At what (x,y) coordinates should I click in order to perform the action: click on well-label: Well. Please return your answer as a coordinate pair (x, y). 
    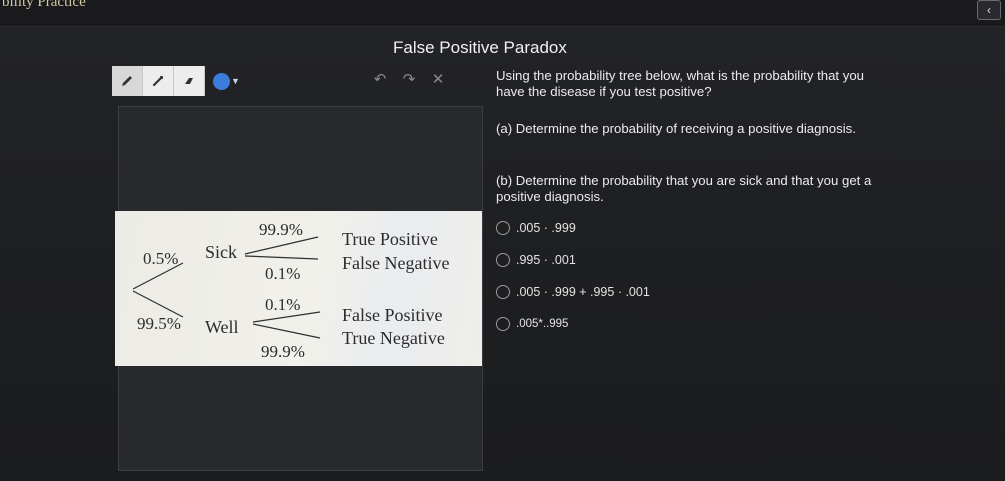
    Looking at the image, I should click on (222, 327).